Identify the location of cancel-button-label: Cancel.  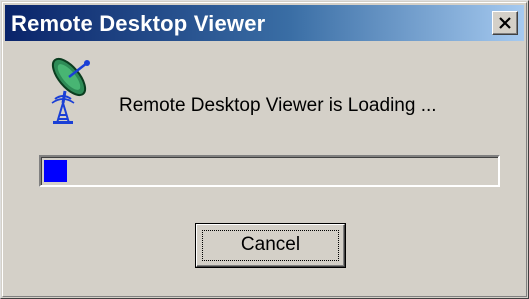
(270, 244).